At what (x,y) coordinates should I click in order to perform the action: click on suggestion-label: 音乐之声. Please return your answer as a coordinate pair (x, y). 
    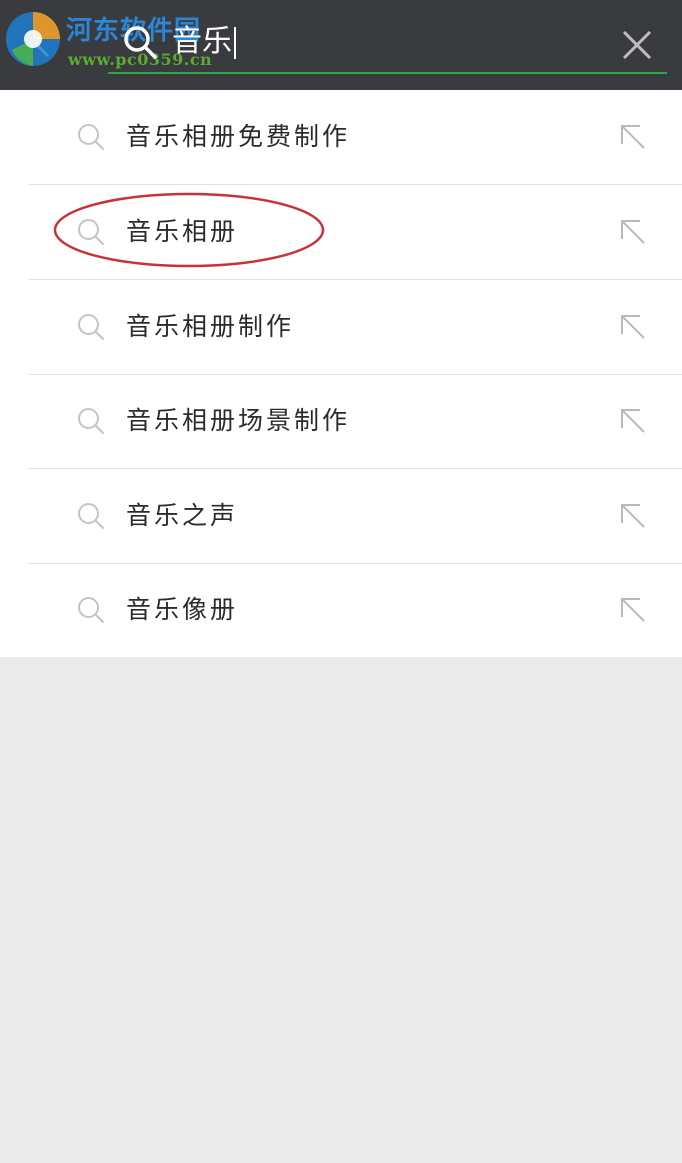
    Looking at the image, I should click on (182, 515).